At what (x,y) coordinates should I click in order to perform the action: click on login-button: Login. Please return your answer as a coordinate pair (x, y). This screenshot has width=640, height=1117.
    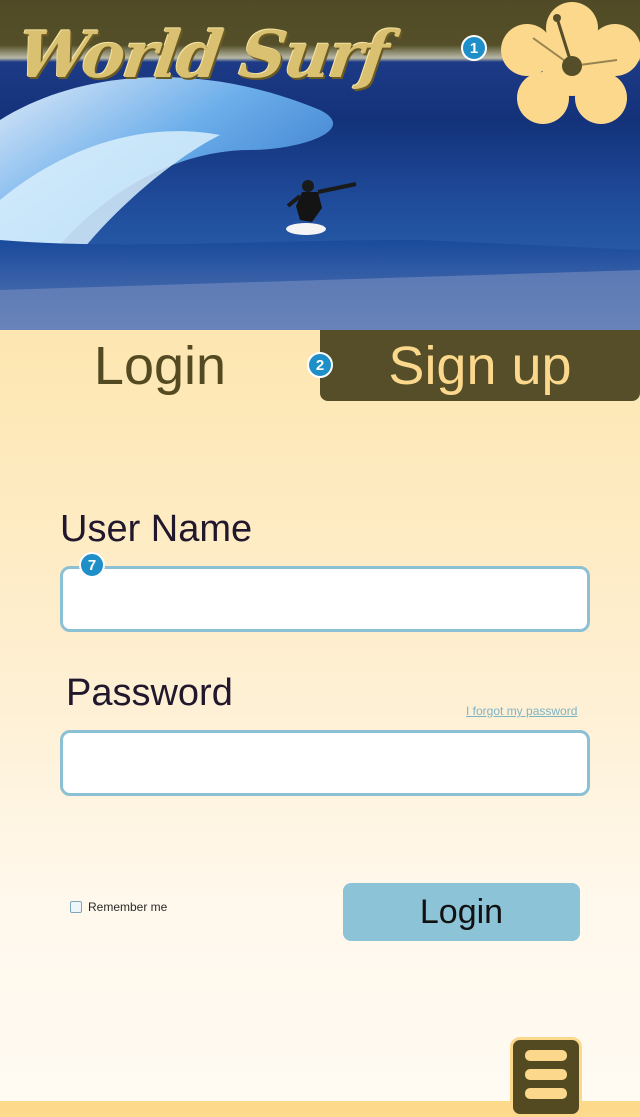
    Looking at the image, I should click on (461, 912).